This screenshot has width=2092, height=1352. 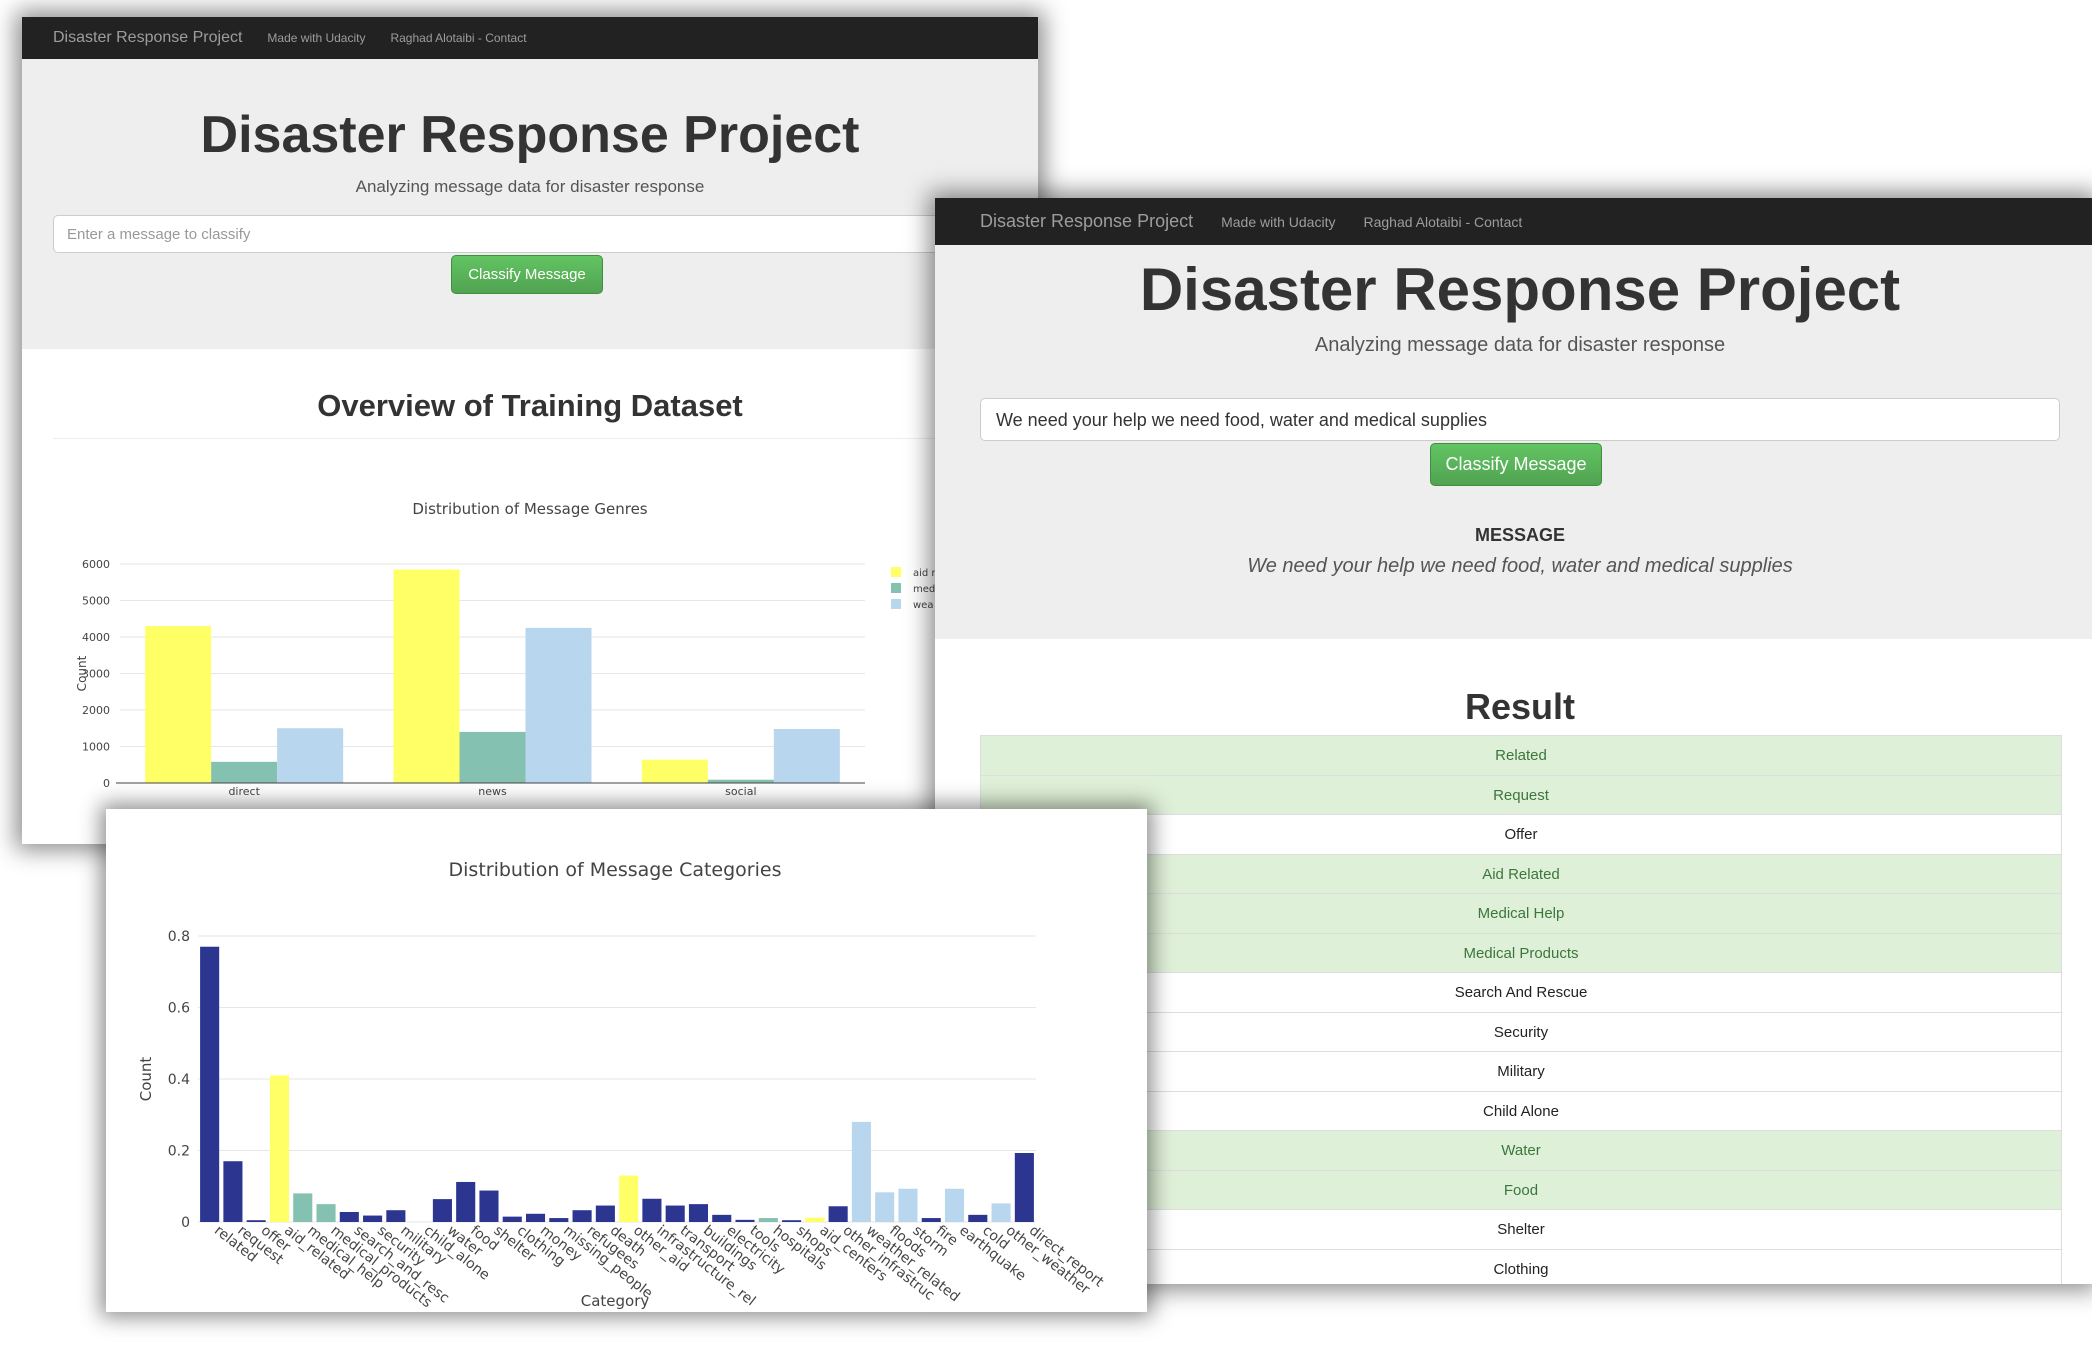 I want to click on y-tick-label: 0.2, so click(x=179, y=1152).